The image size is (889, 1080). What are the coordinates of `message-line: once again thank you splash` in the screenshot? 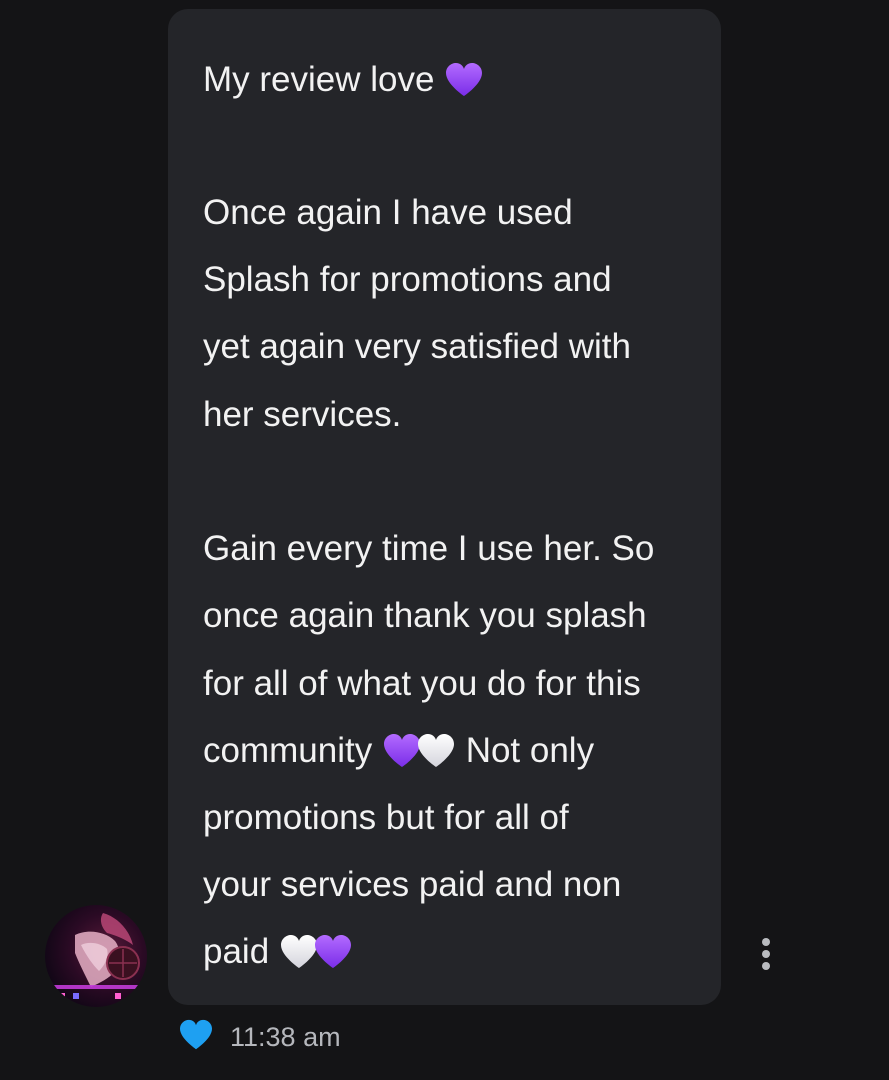 It's located at (425, 615).